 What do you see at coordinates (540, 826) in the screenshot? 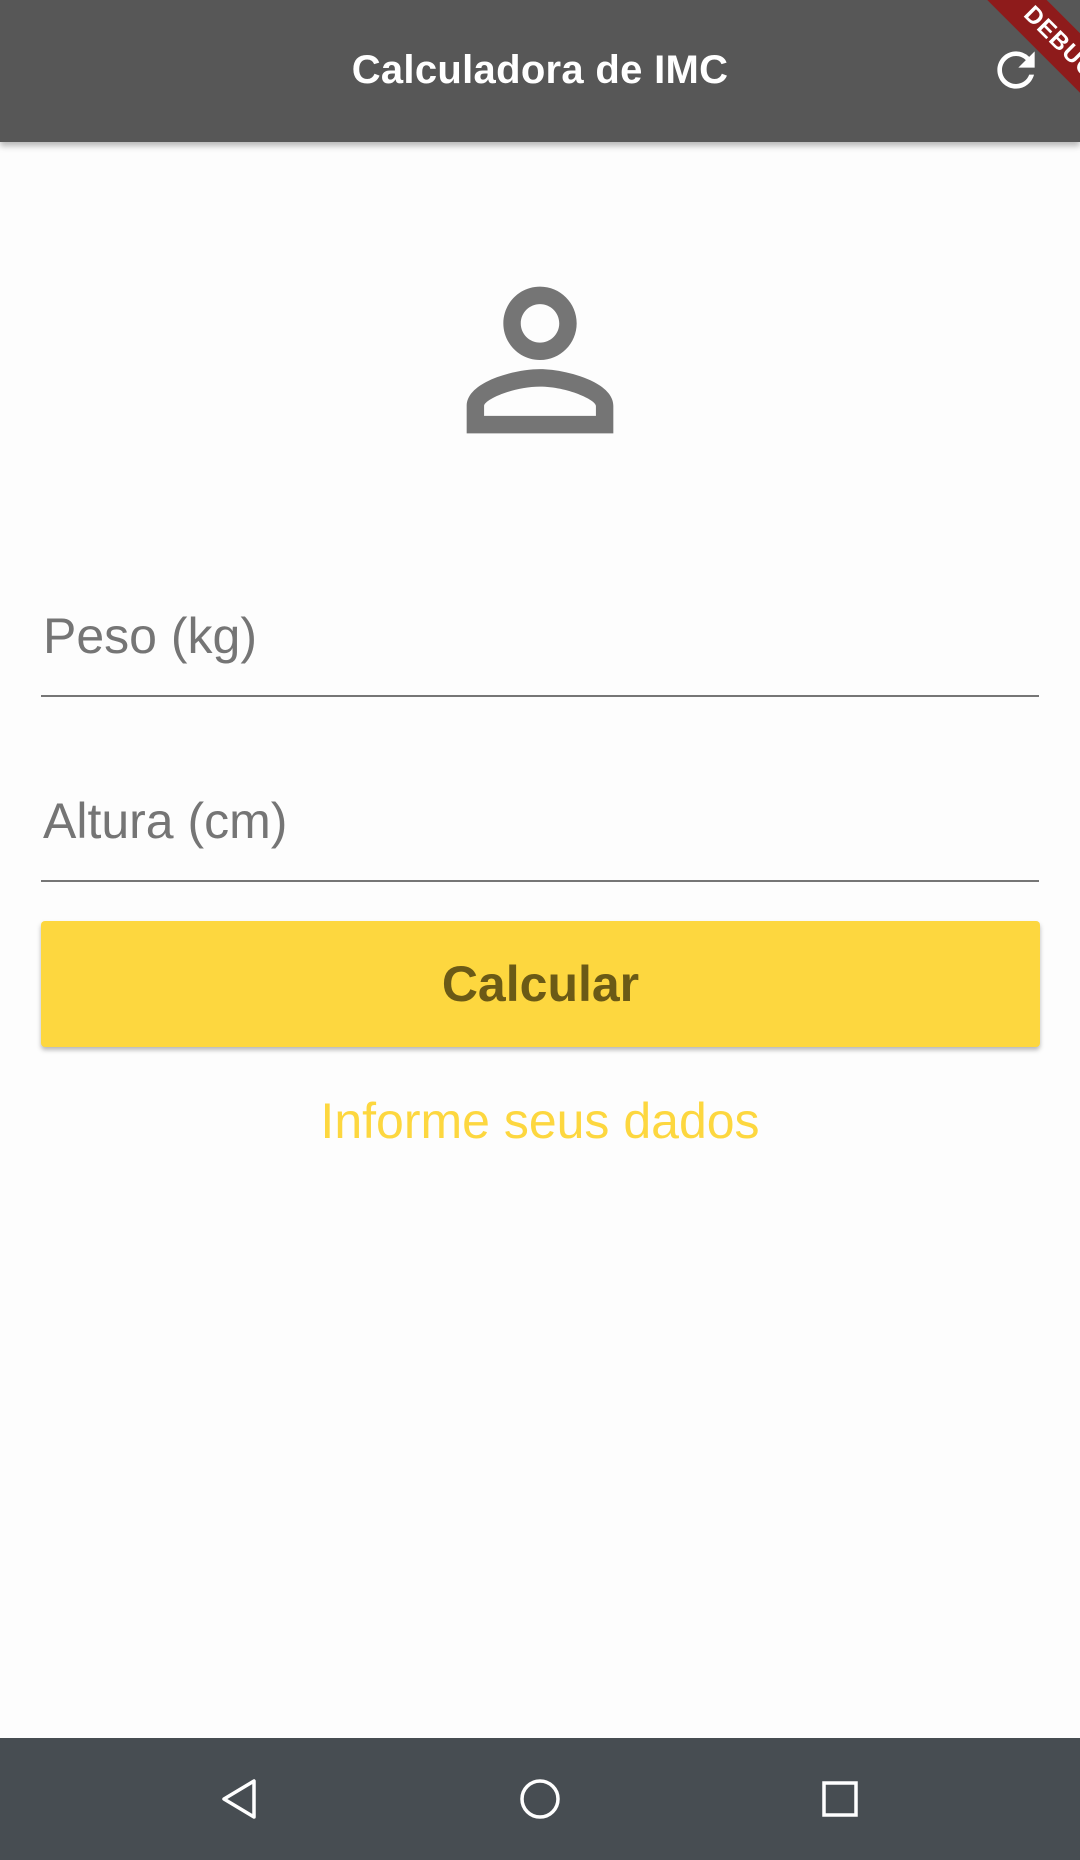
I see `altura-field: Altura (cm)` at bounding box center [540, 826].